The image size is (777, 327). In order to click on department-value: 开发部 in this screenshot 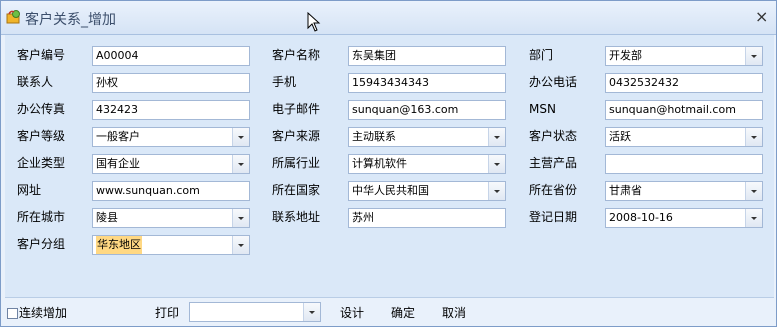, I will do `click(625, 55)`.